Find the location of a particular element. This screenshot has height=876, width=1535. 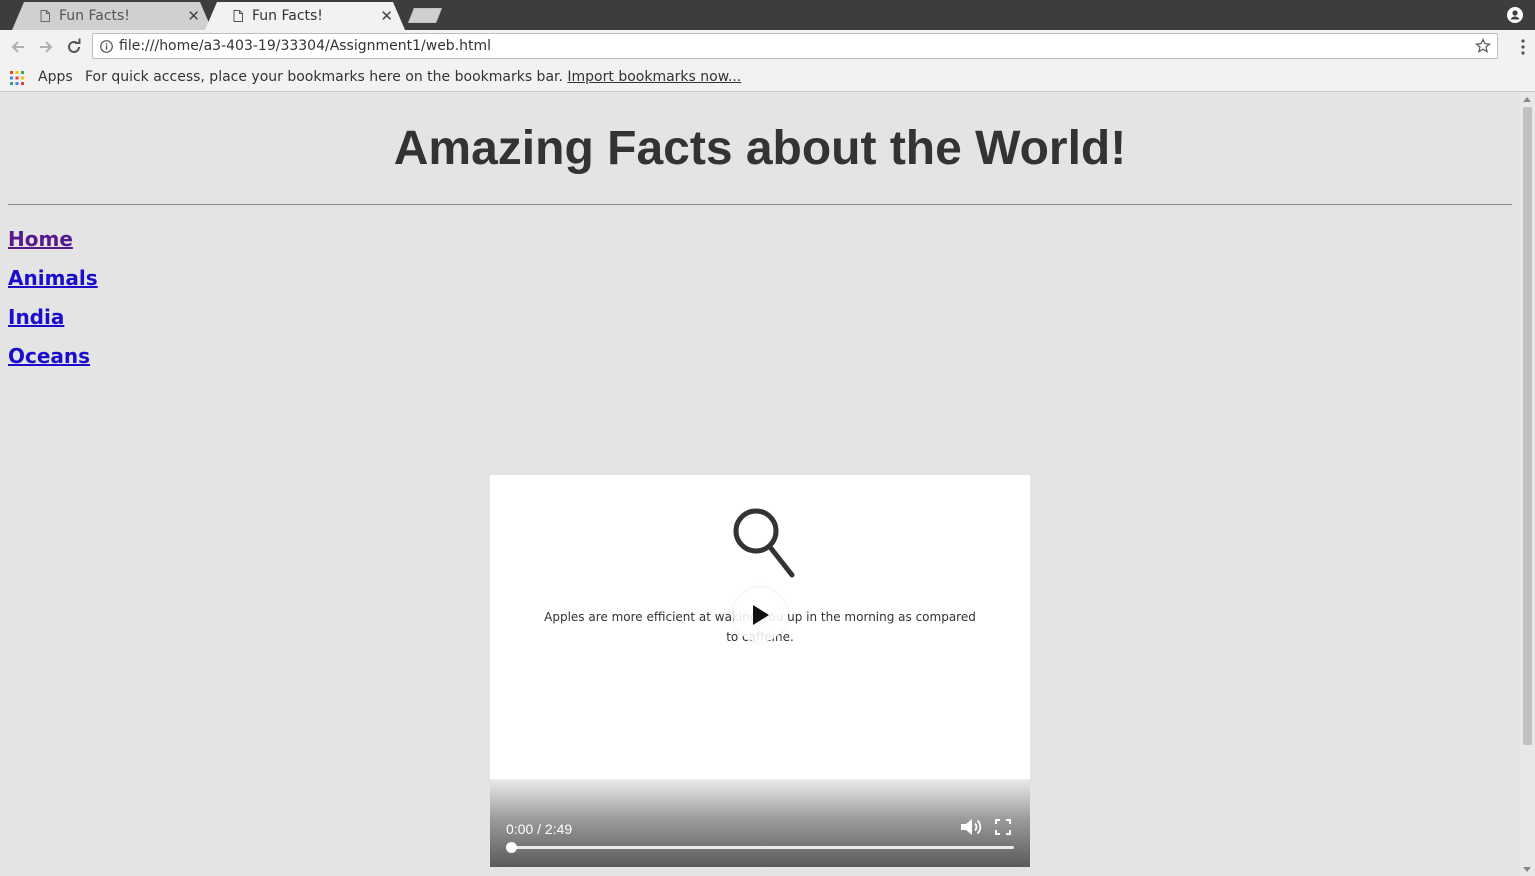

nav-link-oceans: Oceans is located at coordinates (53, 363).